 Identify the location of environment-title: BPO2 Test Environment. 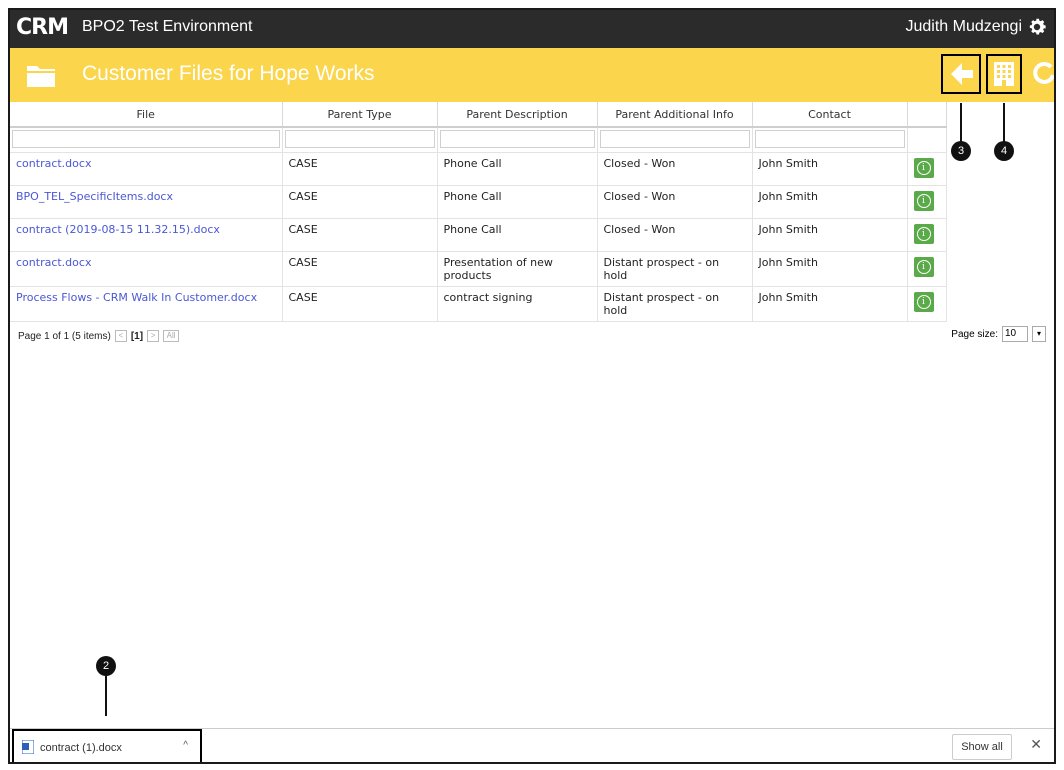
(167, 26).